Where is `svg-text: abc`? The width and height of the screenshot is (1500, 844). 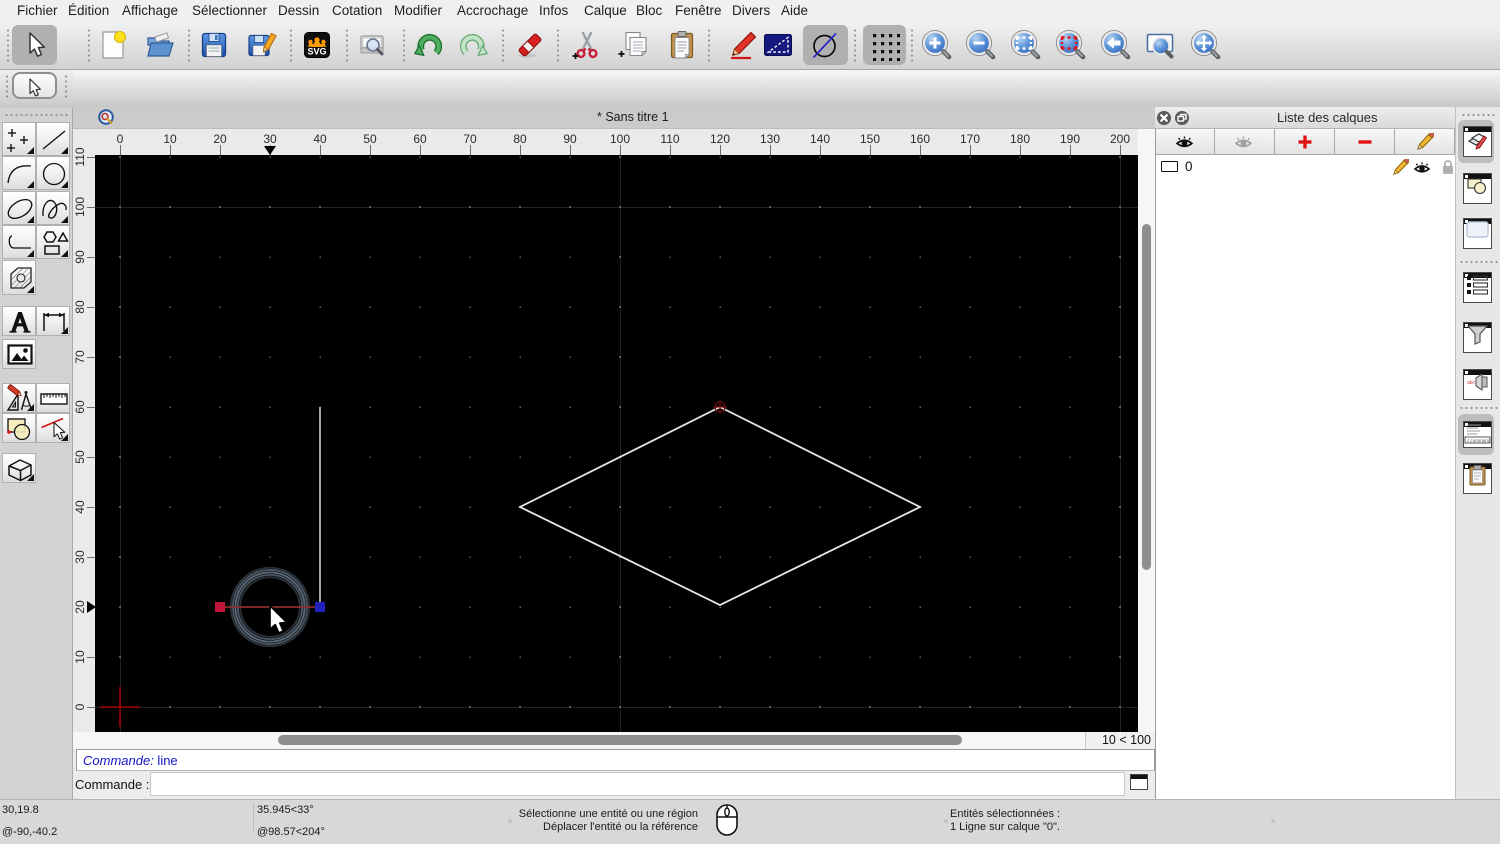
svg-text: abc is located at coordinates (1471, 383).